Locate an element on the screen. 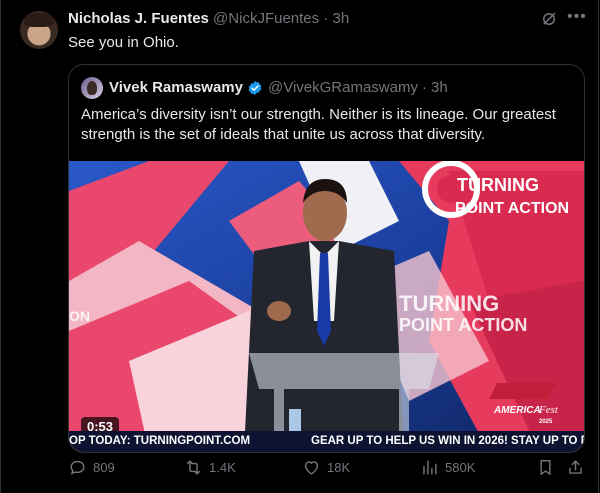  bookmark-button is located at coordinates (548, 467).